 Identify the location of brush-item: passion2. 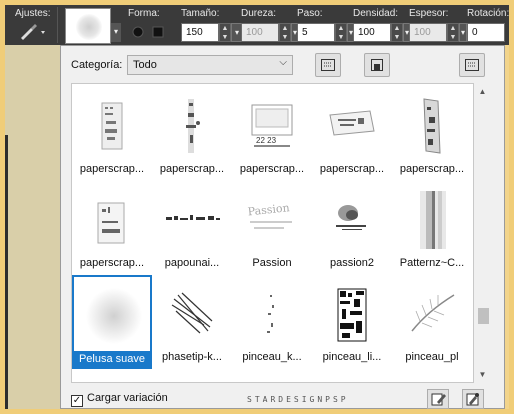
(352, 228).